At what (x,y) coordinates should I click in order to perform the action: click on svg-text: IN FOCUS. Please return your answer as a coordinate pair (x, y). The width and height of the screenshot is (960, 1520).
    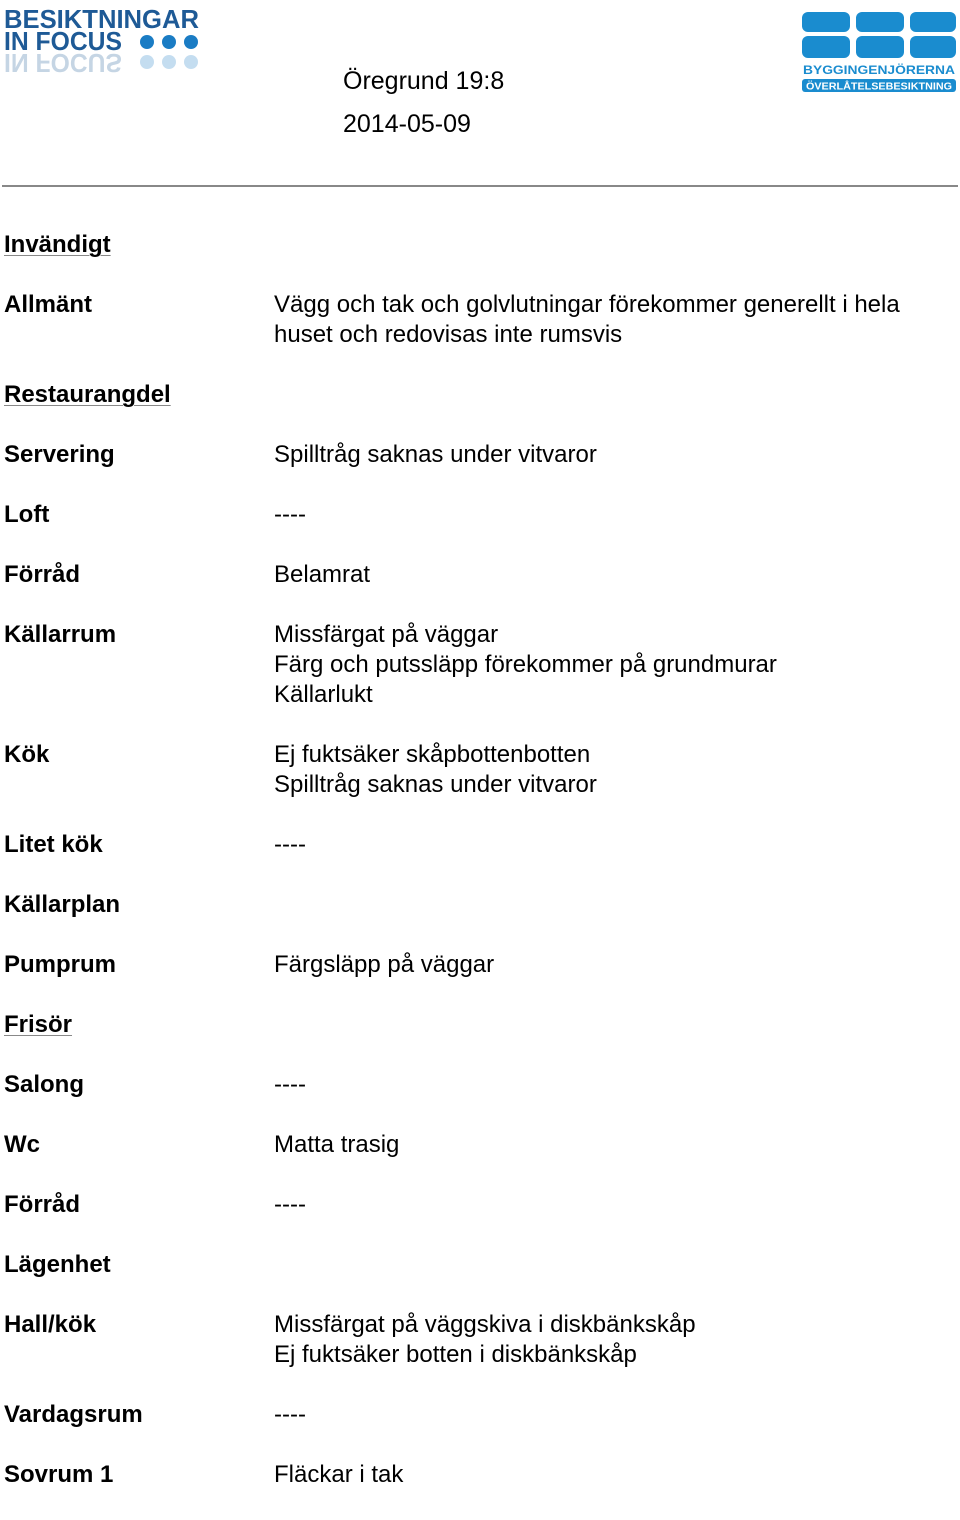
    Looking at the image, I should click on (63, 63).